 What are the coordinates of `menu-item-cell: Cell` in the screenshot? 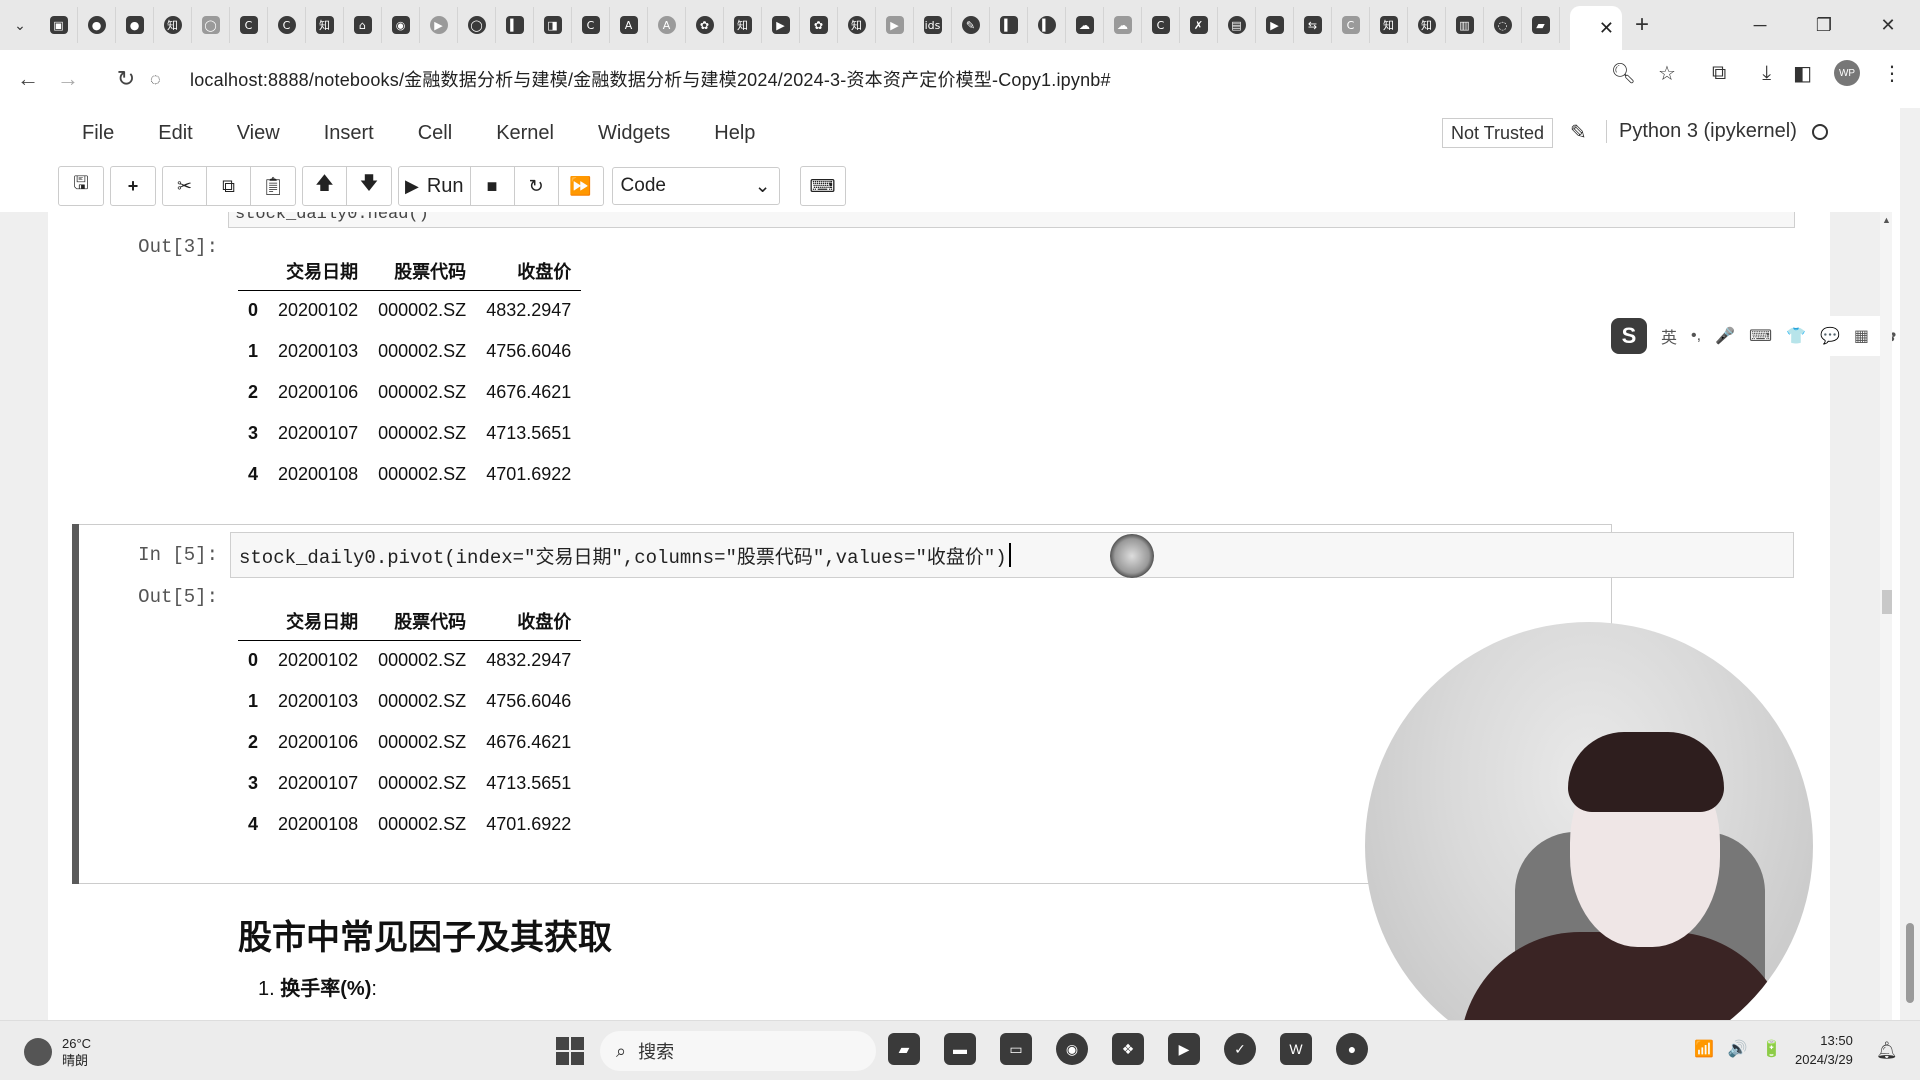 It's located at (435, 133).